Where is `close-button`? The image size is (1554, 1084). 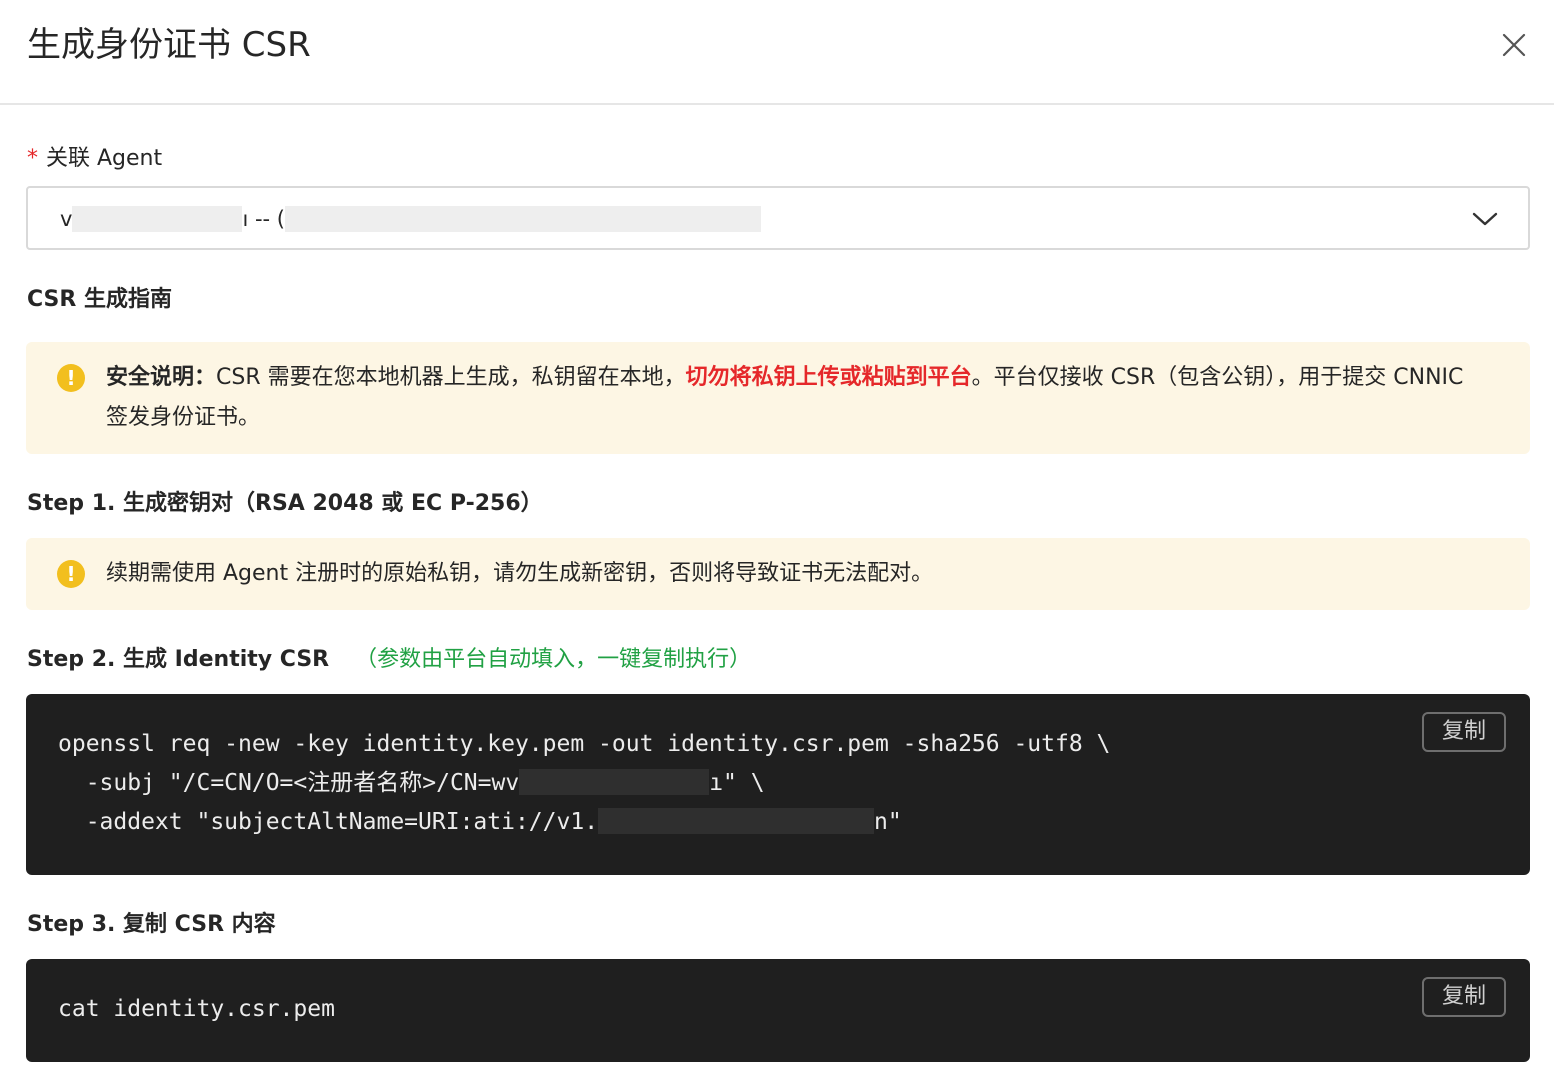 close-button is located at coordinates (1514, 45).